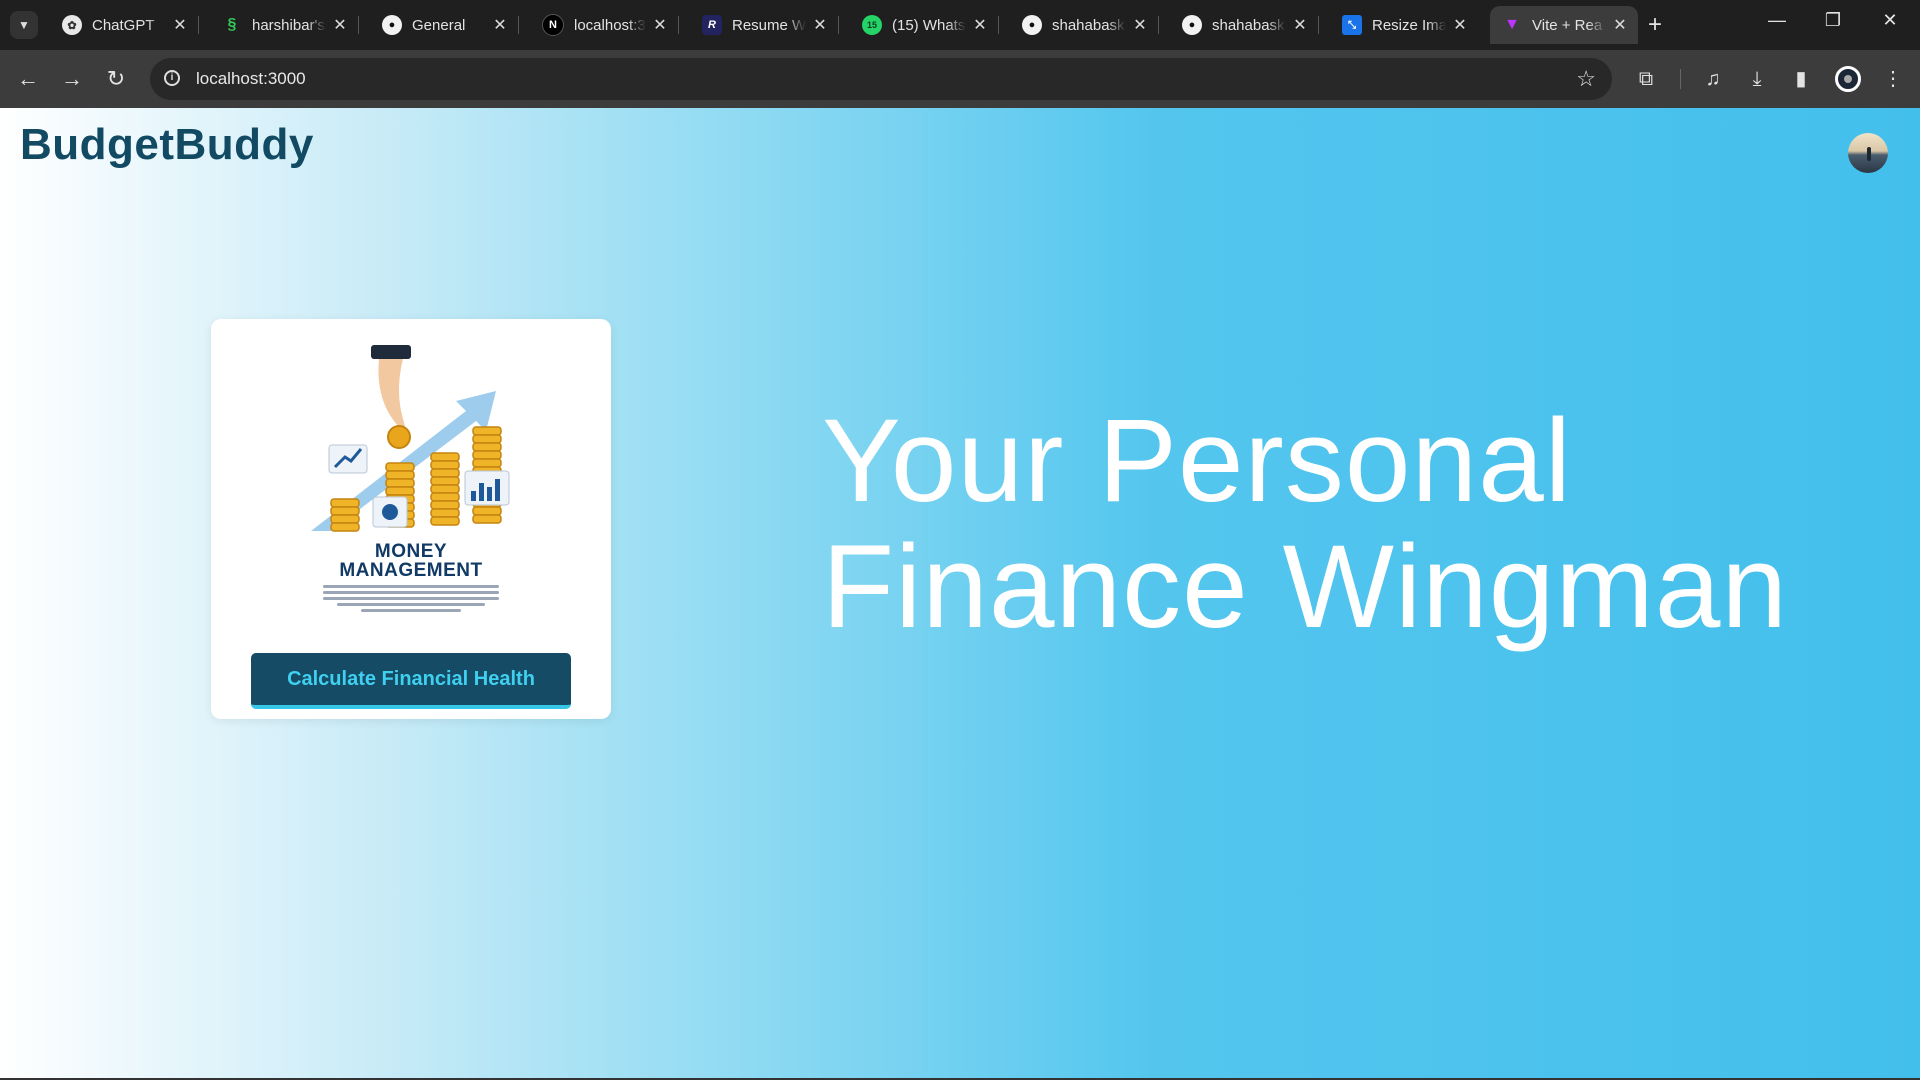 Image resolution: width=1920 pixels, height=1080 pixels. I want to click on forward-button: →, so click(72, 79).